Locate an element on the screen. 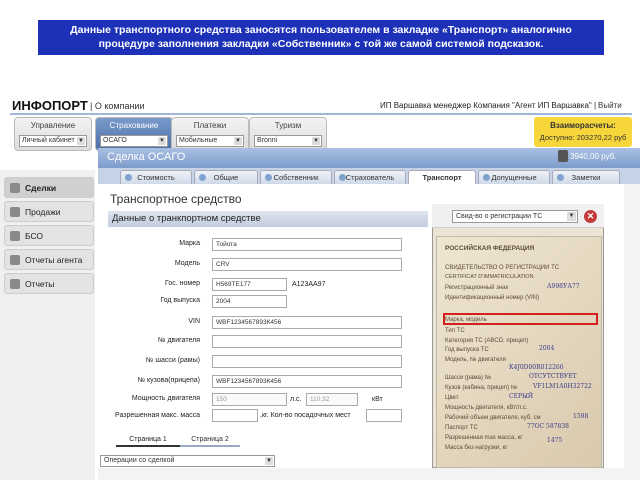 The height and width of the screenshot is (480, 640). menu-tourism: Туризм Bronni ▼ is located at coordinates (288, 134).